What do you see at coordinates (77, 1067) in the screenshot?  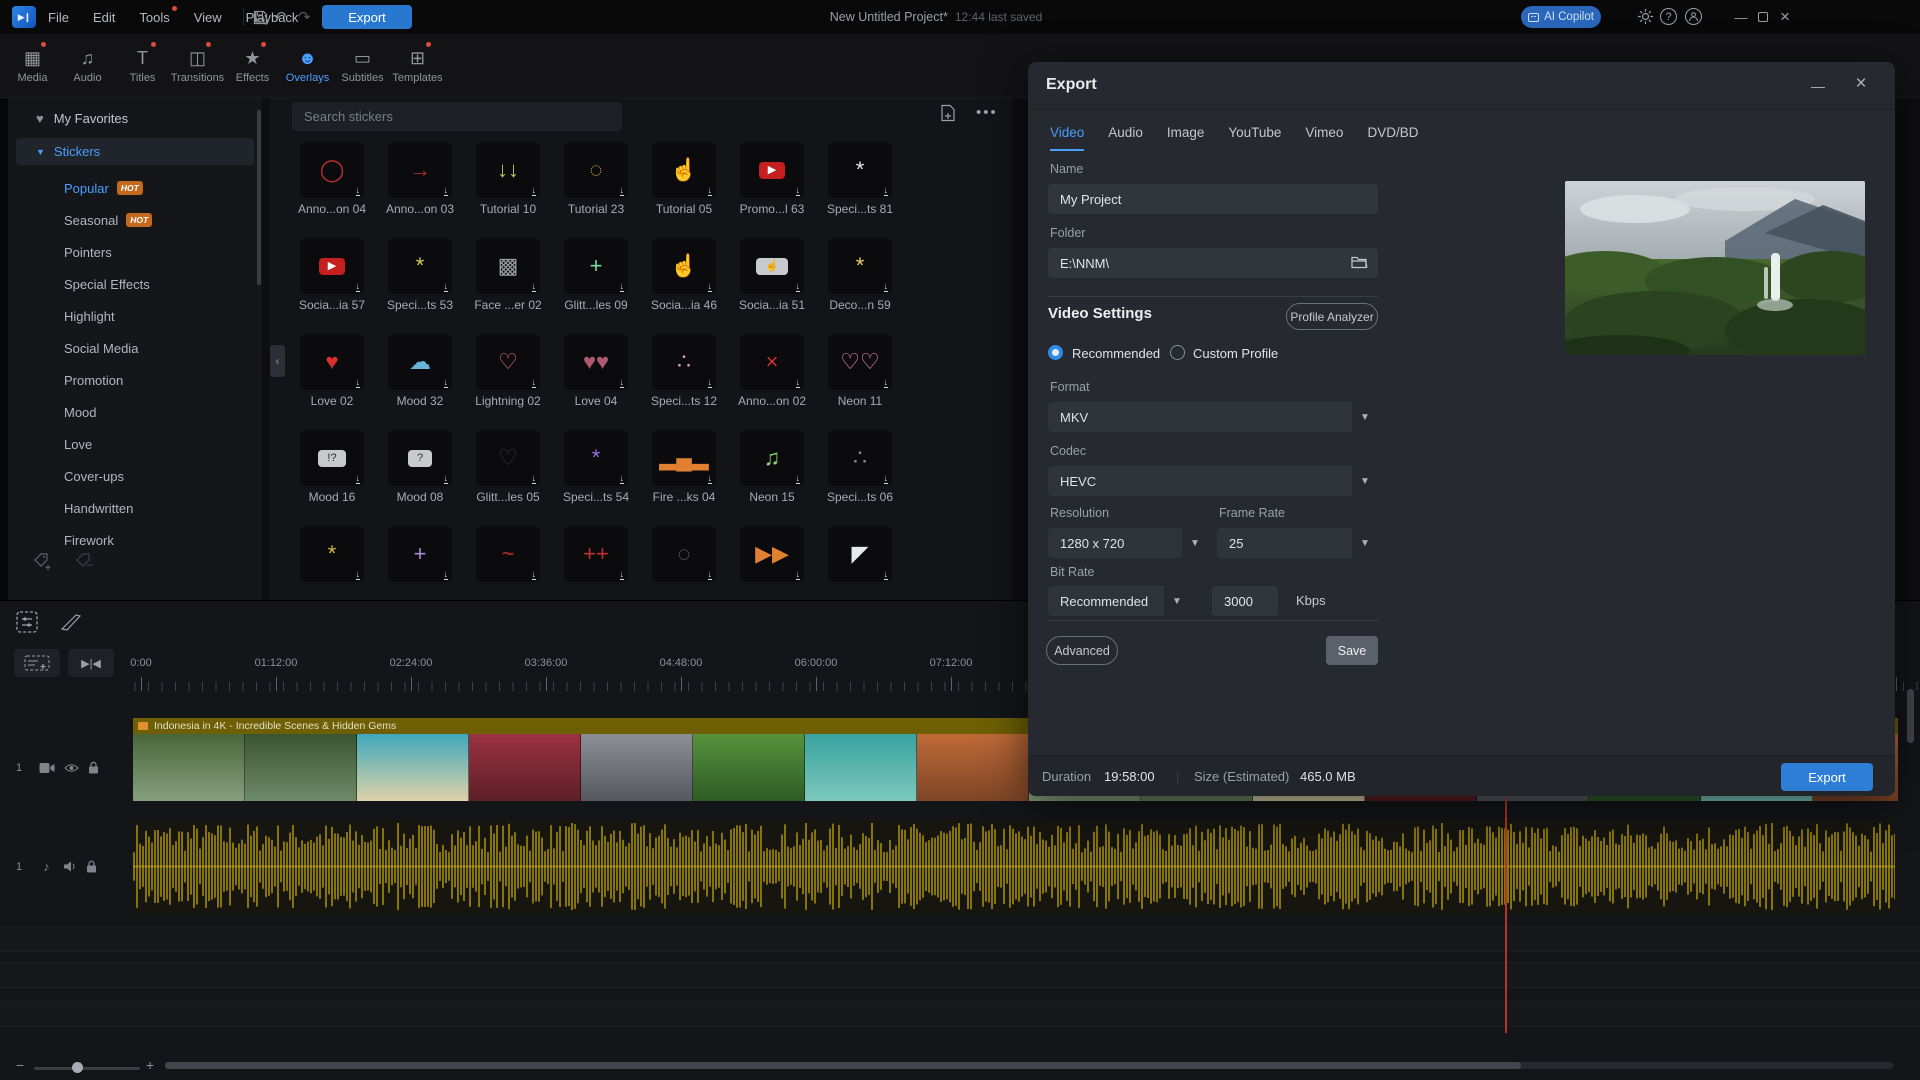 I see `zoom-slider-knob` at bounding box center [77, 1067].